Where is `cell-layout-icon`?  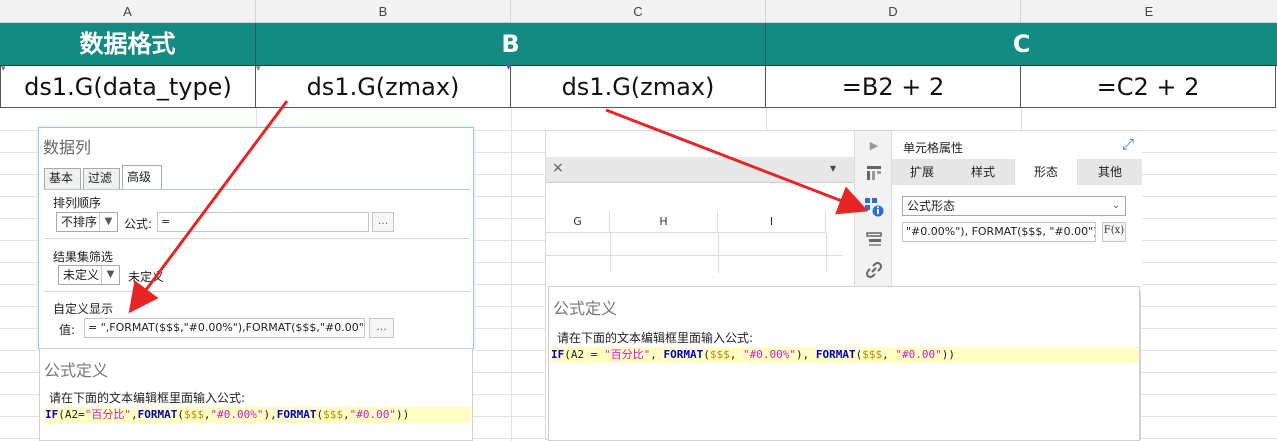
cell-layout-icon is located at coordinates (874, 175).